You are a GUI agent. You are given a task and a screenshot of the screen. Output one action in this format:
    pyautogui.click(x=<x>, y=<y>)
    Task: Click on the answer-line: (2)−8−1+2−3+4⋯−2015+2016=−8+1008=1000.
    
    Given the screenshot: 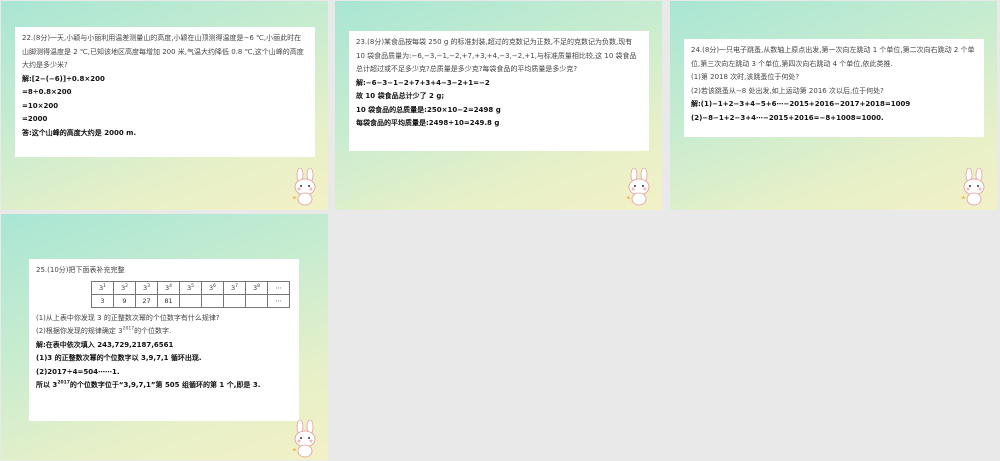 What is the action you would take?
    pyautogui.click(x=787, y=117)
    